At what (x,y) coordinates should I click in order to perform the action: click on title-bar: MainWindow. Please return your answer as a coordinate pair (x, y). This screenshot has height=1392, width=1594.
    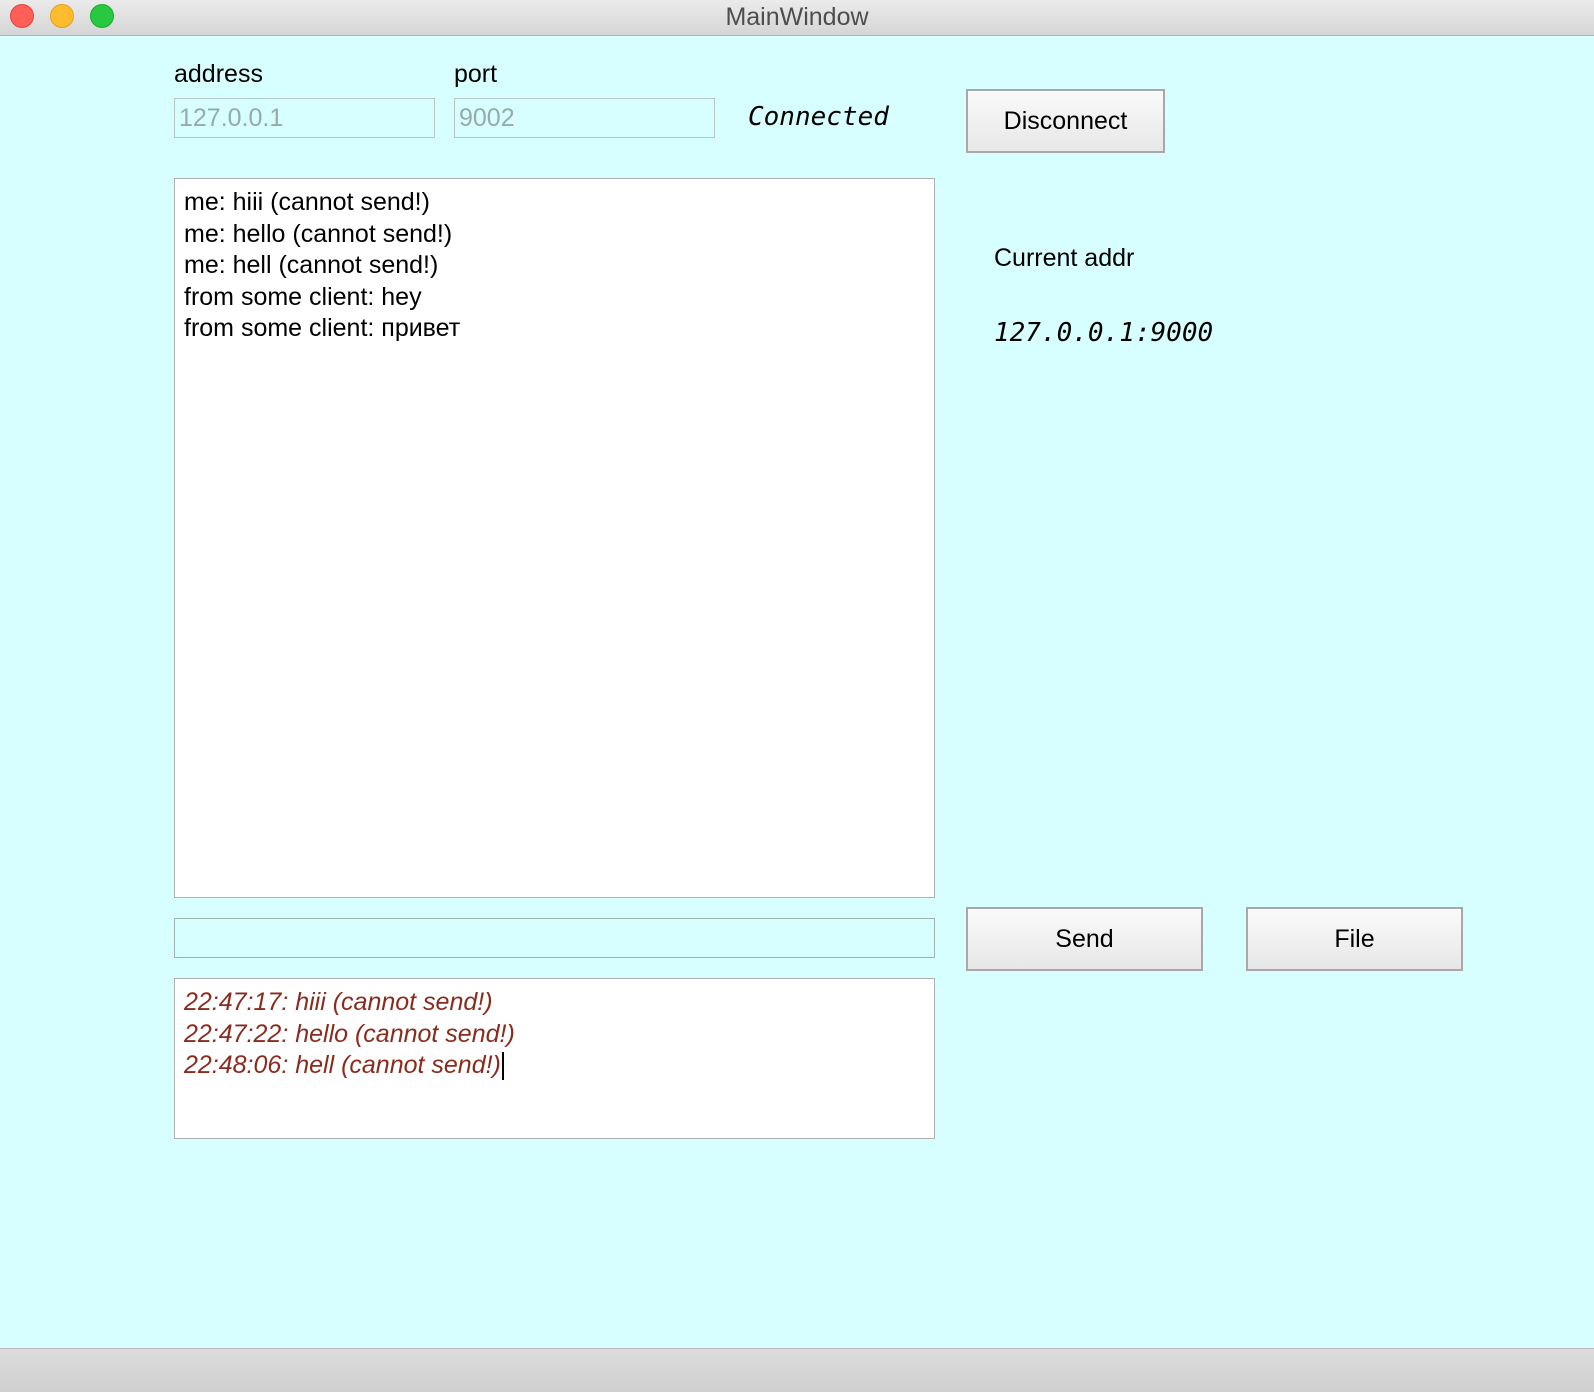
    Looking at the image, I should click on (797, 18).